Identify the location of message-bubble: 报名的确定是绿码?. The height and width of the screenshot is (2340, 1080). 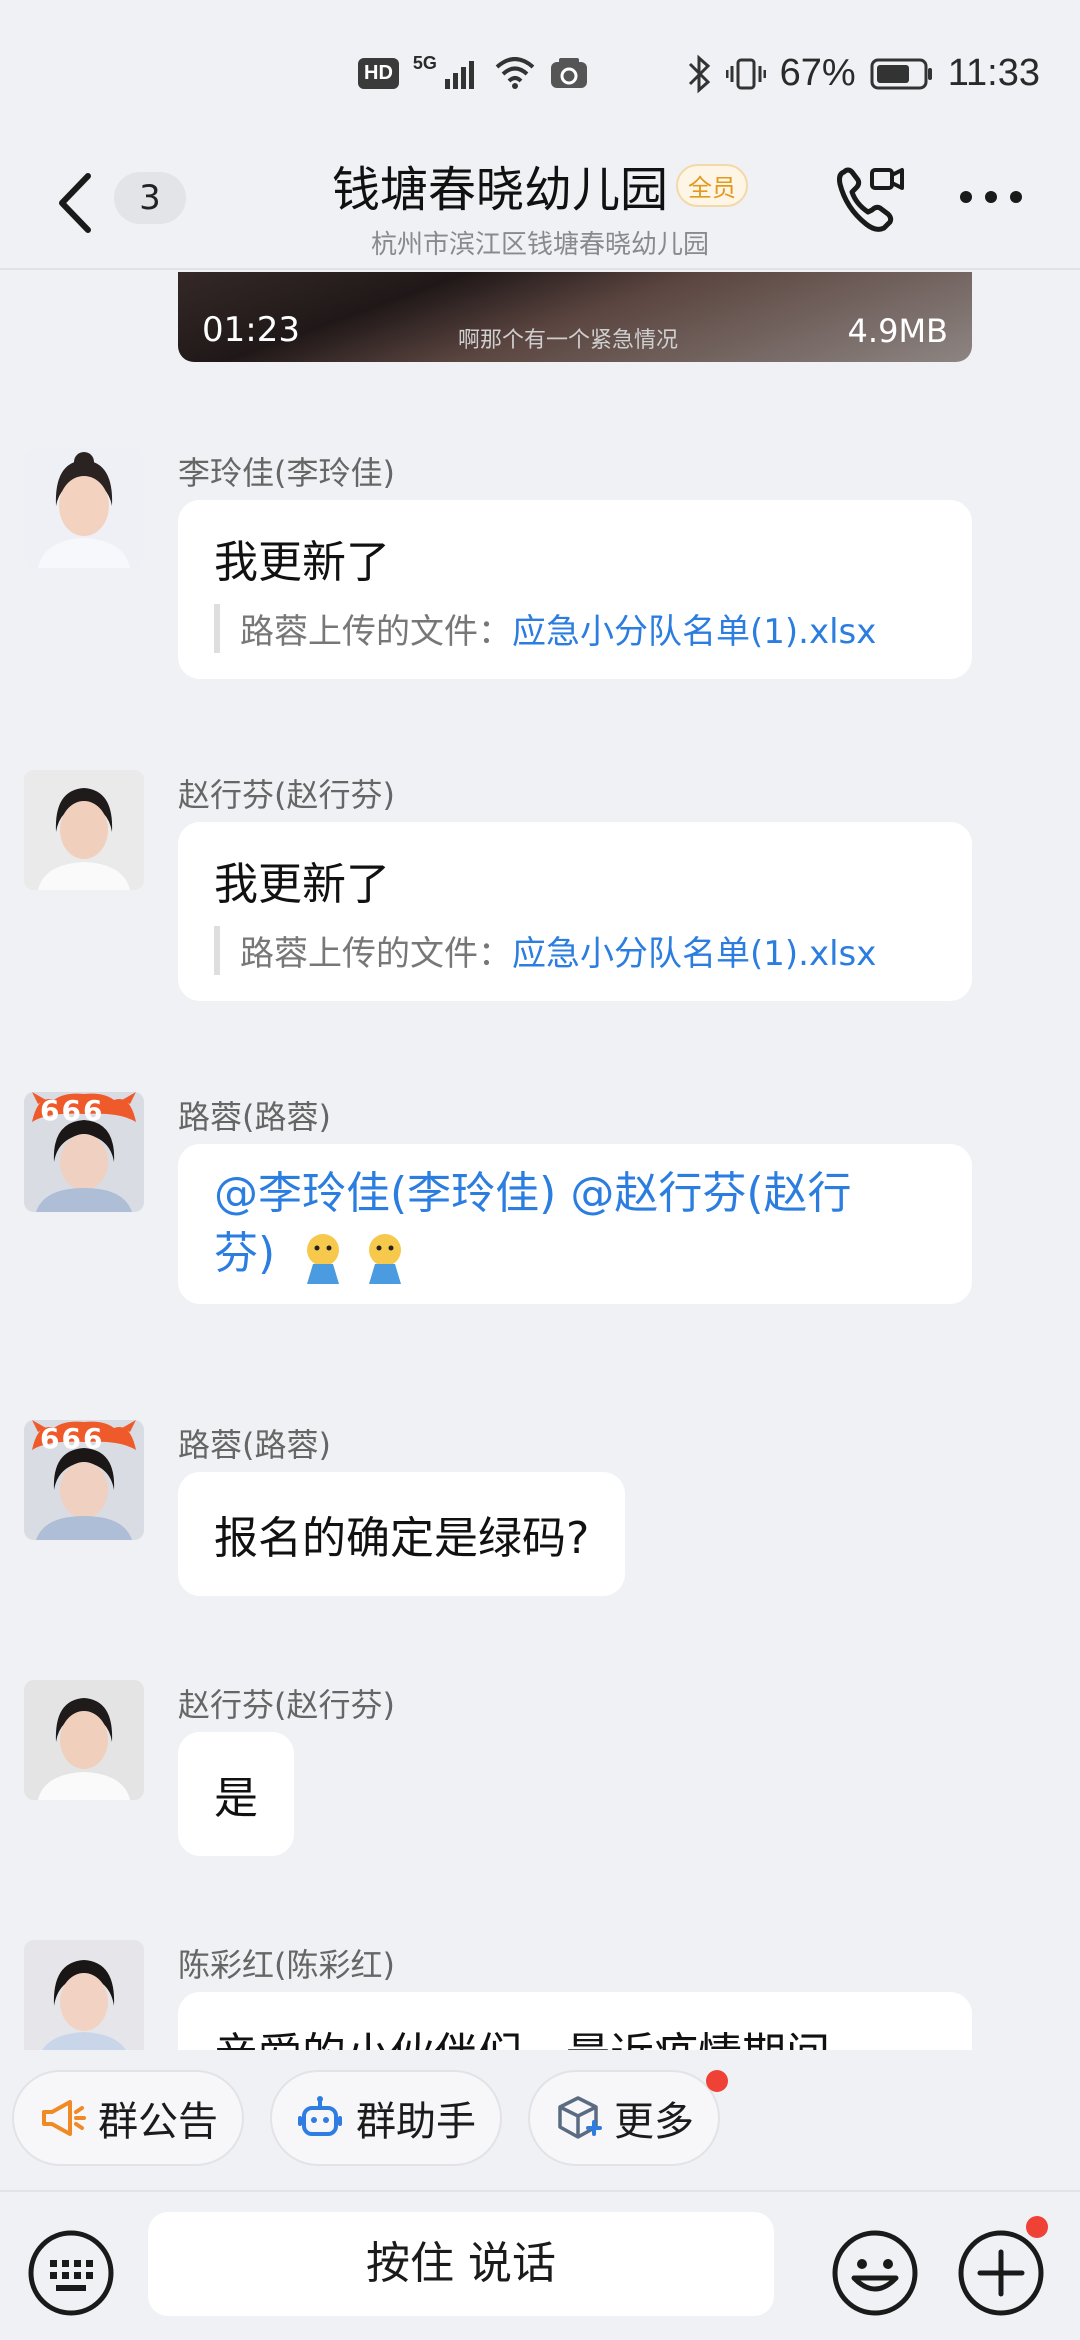
(402, 1534).